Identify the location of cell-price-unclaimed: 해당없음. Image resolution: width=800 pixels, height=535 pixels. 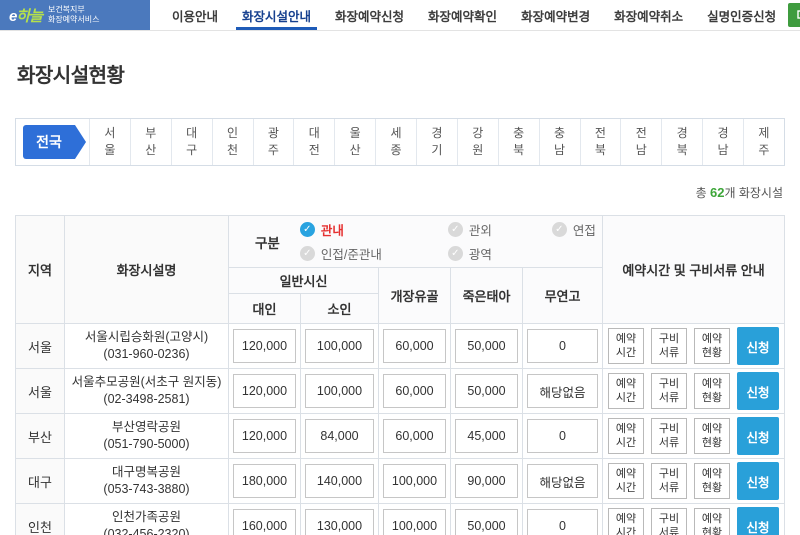
(562, 481).